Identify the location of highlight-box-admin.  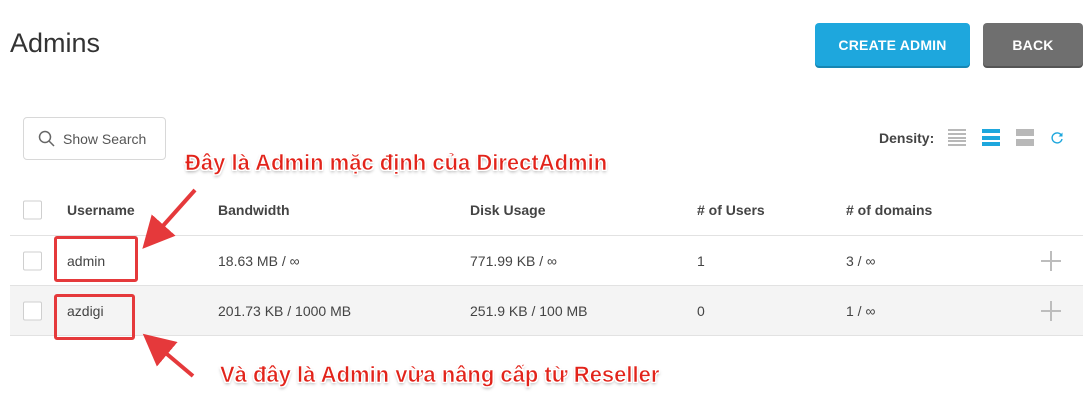
(96, 259).